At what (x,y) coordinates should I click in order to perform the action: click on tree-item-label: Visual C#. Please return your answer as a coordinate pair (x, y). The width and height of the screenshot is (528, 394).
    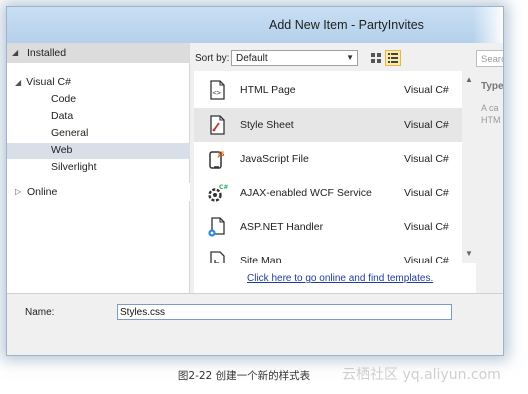
    Looking at the image, I should click on (48, 82).